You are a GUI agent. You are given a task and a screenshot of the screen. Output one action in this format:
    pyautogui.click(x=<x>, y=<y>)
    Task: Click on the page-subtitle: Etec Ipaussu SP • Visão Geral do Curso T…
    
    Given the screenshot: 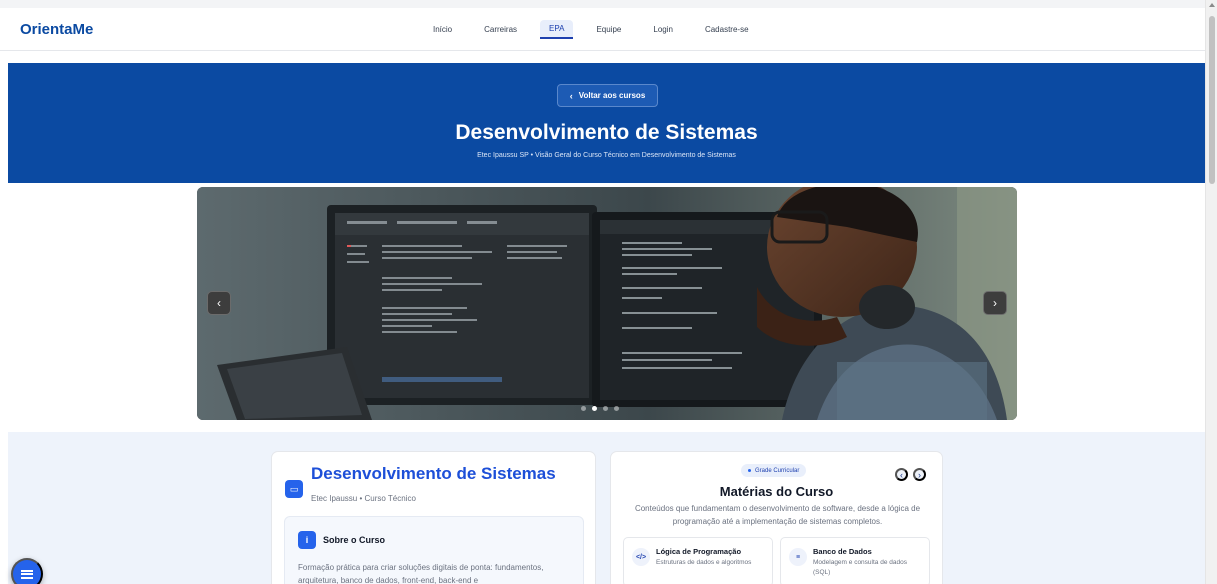 What is the action you would take?
    pyautogui.click(x=606, y=155)
    